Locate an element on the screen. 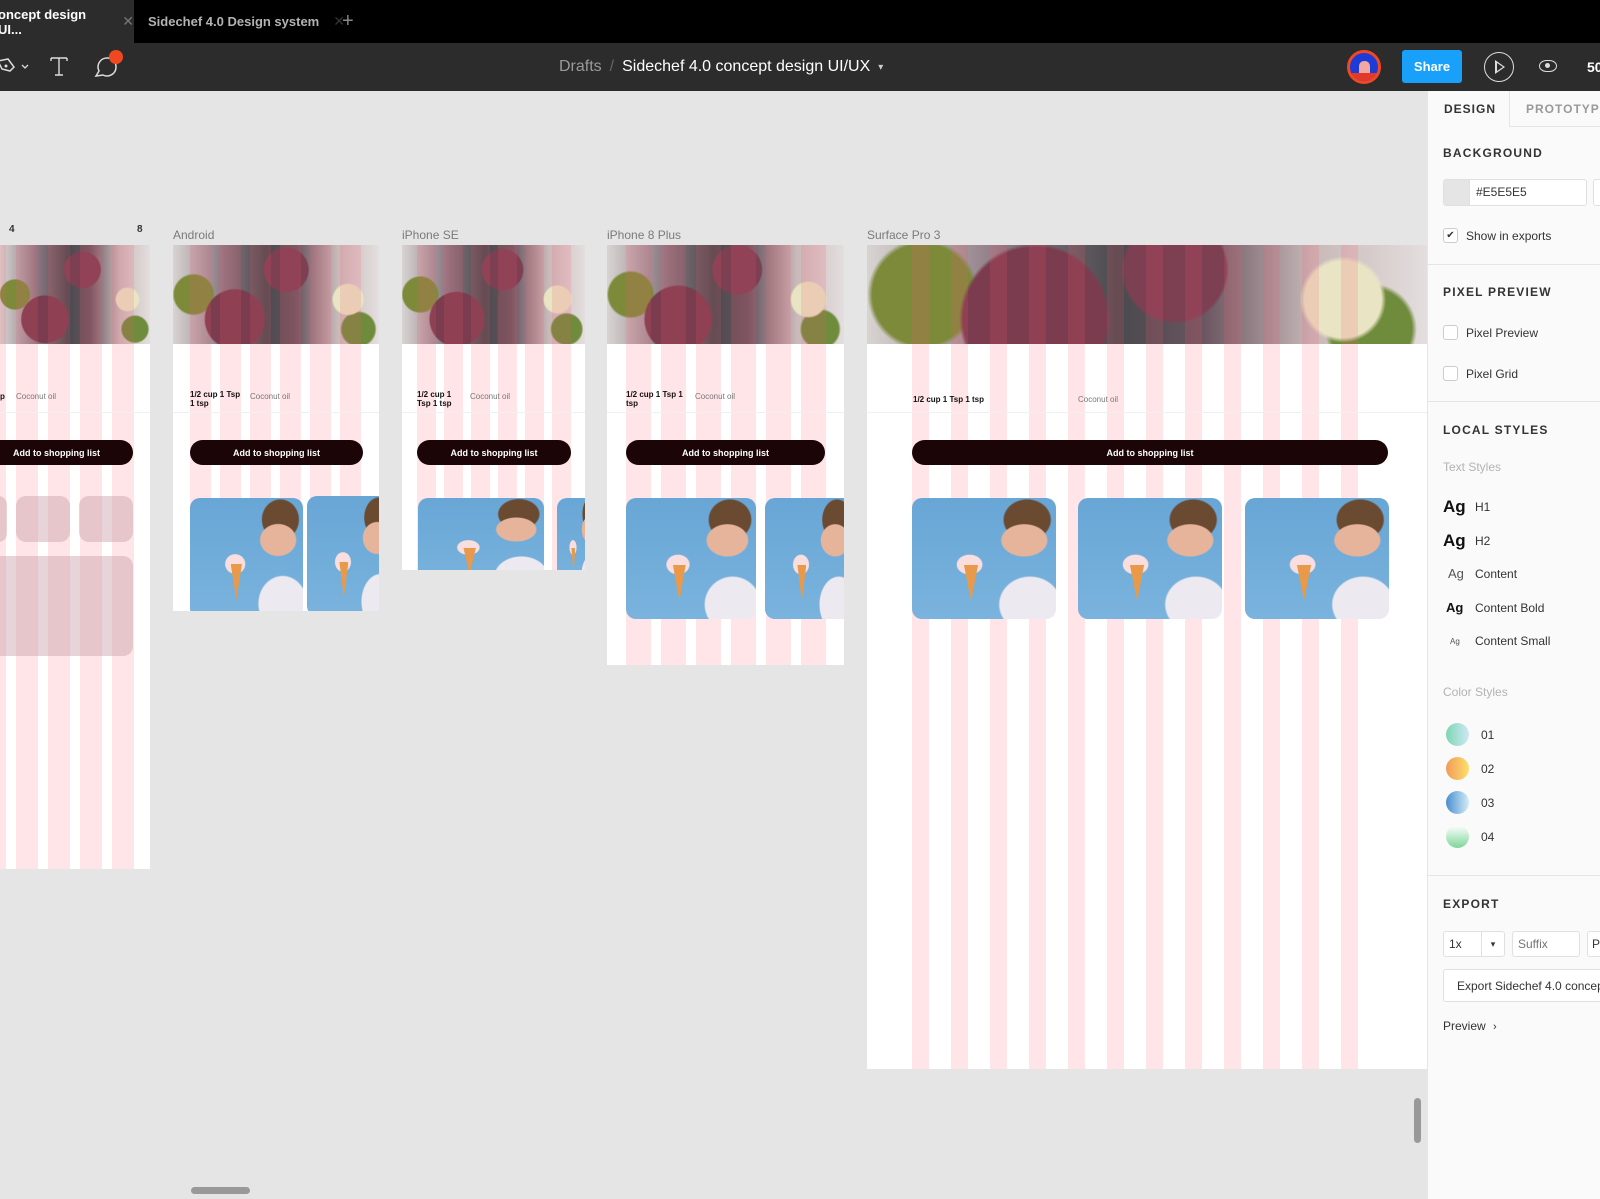  text-style-content-bold: Ag Content Bold is located at coordinates (1493, 607).